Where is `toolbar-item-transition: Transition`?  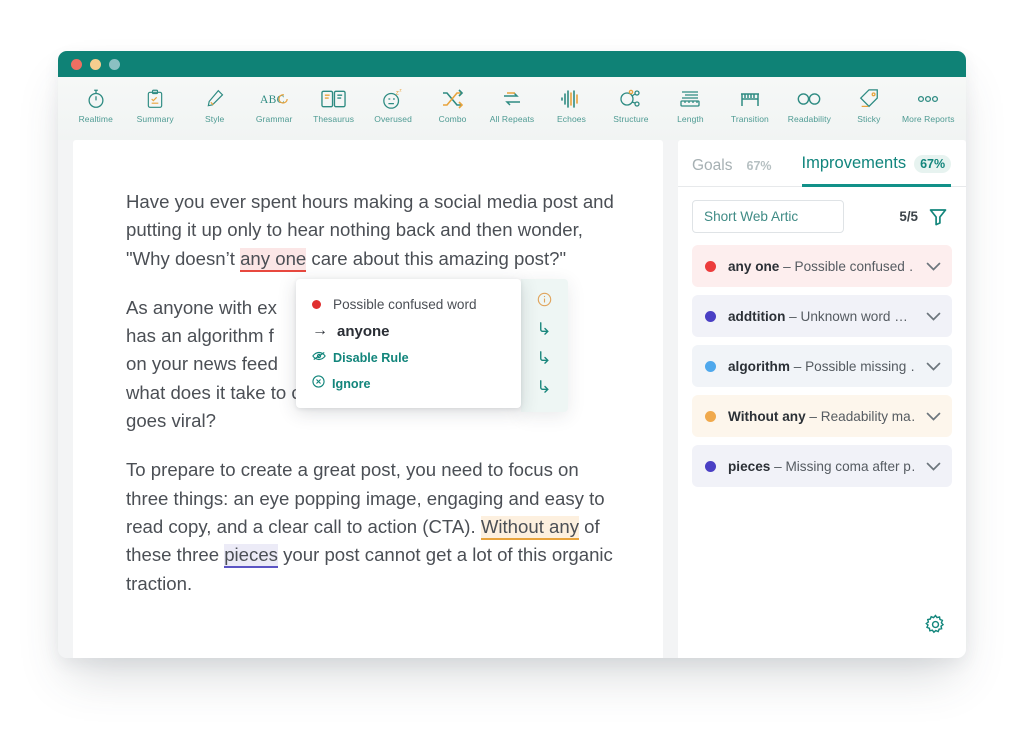 toolbar-item-transition: Transition is located at coordinates (749, 103).